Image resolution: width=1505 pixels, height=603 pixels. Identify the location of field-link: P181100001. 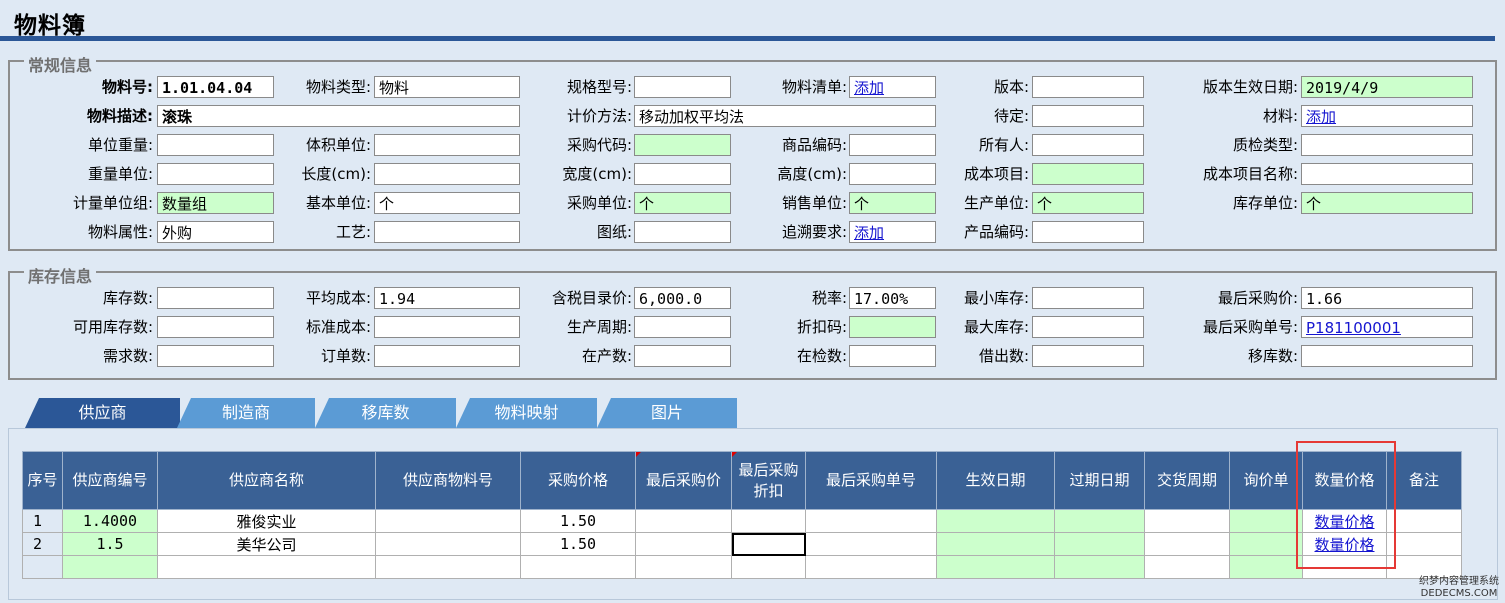
(1387, 327).